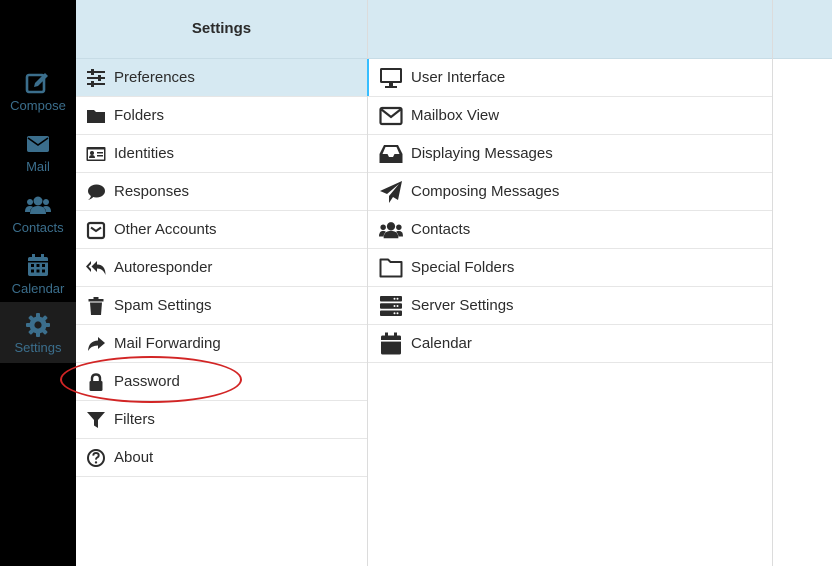 The image size is (832, 566). What do you see at coordinates (38, 105) in the screenshot?
I see `nav-compose-label: Compose` at bounding box center [38, 105].